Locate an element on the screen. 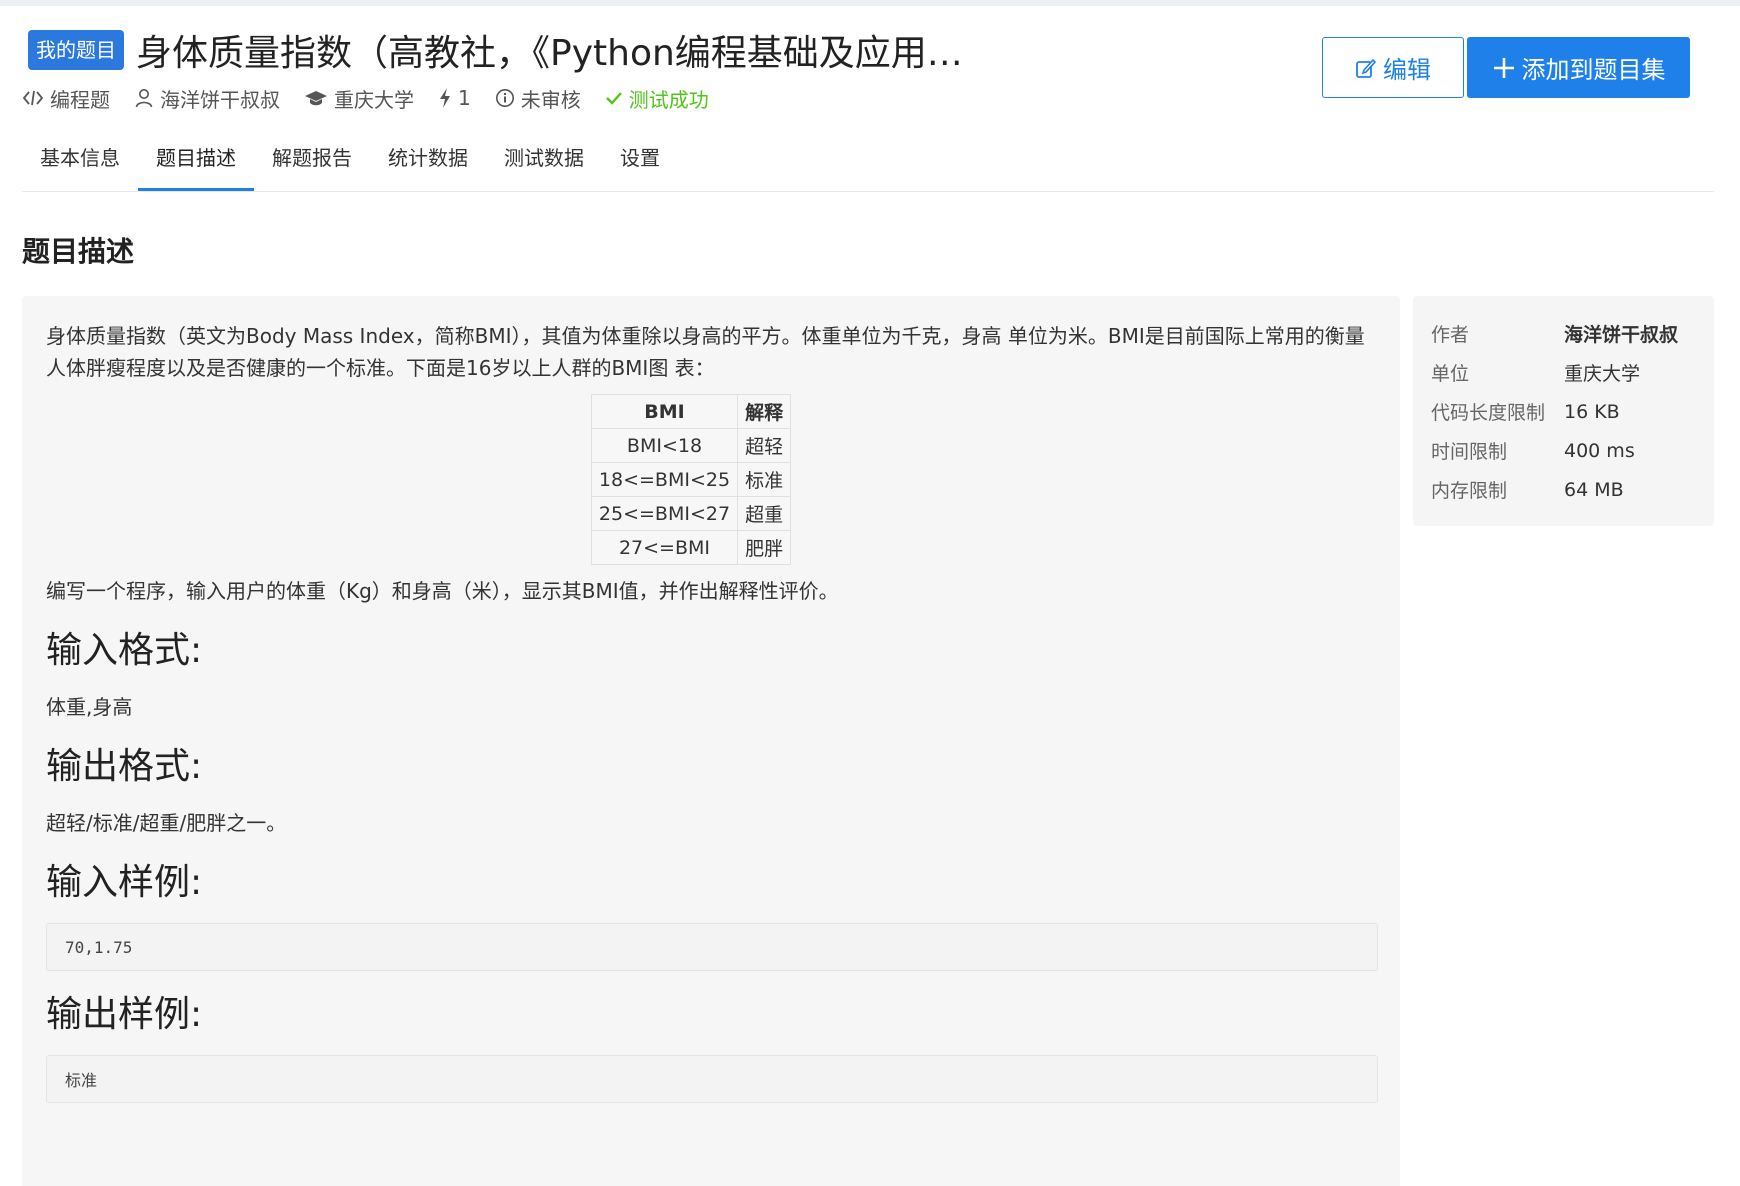 The width and height of the screenshot is (1740, 1186). code-icon is located at coordinates (33, 98).